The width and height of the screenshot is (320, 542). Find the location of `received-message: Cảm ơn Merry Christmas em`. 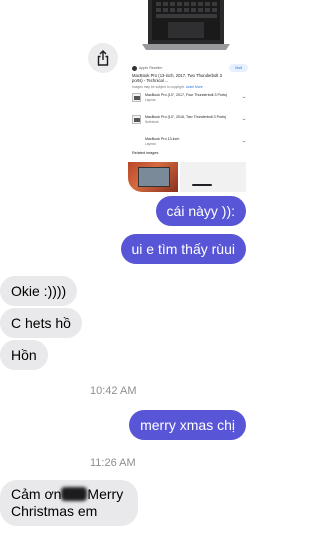

received-message: Cảm ơn Merry Christmas em is located at coordinates (69, 503).